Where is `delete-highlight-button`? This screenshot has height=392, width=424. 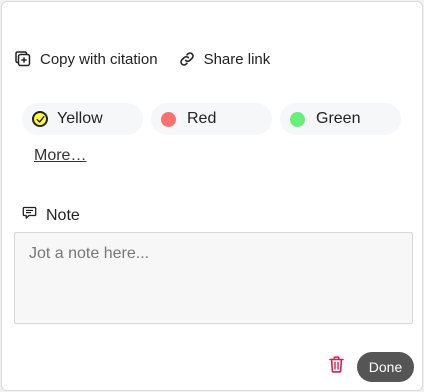
delete-highlight-button is located at coordinates (336, 367).